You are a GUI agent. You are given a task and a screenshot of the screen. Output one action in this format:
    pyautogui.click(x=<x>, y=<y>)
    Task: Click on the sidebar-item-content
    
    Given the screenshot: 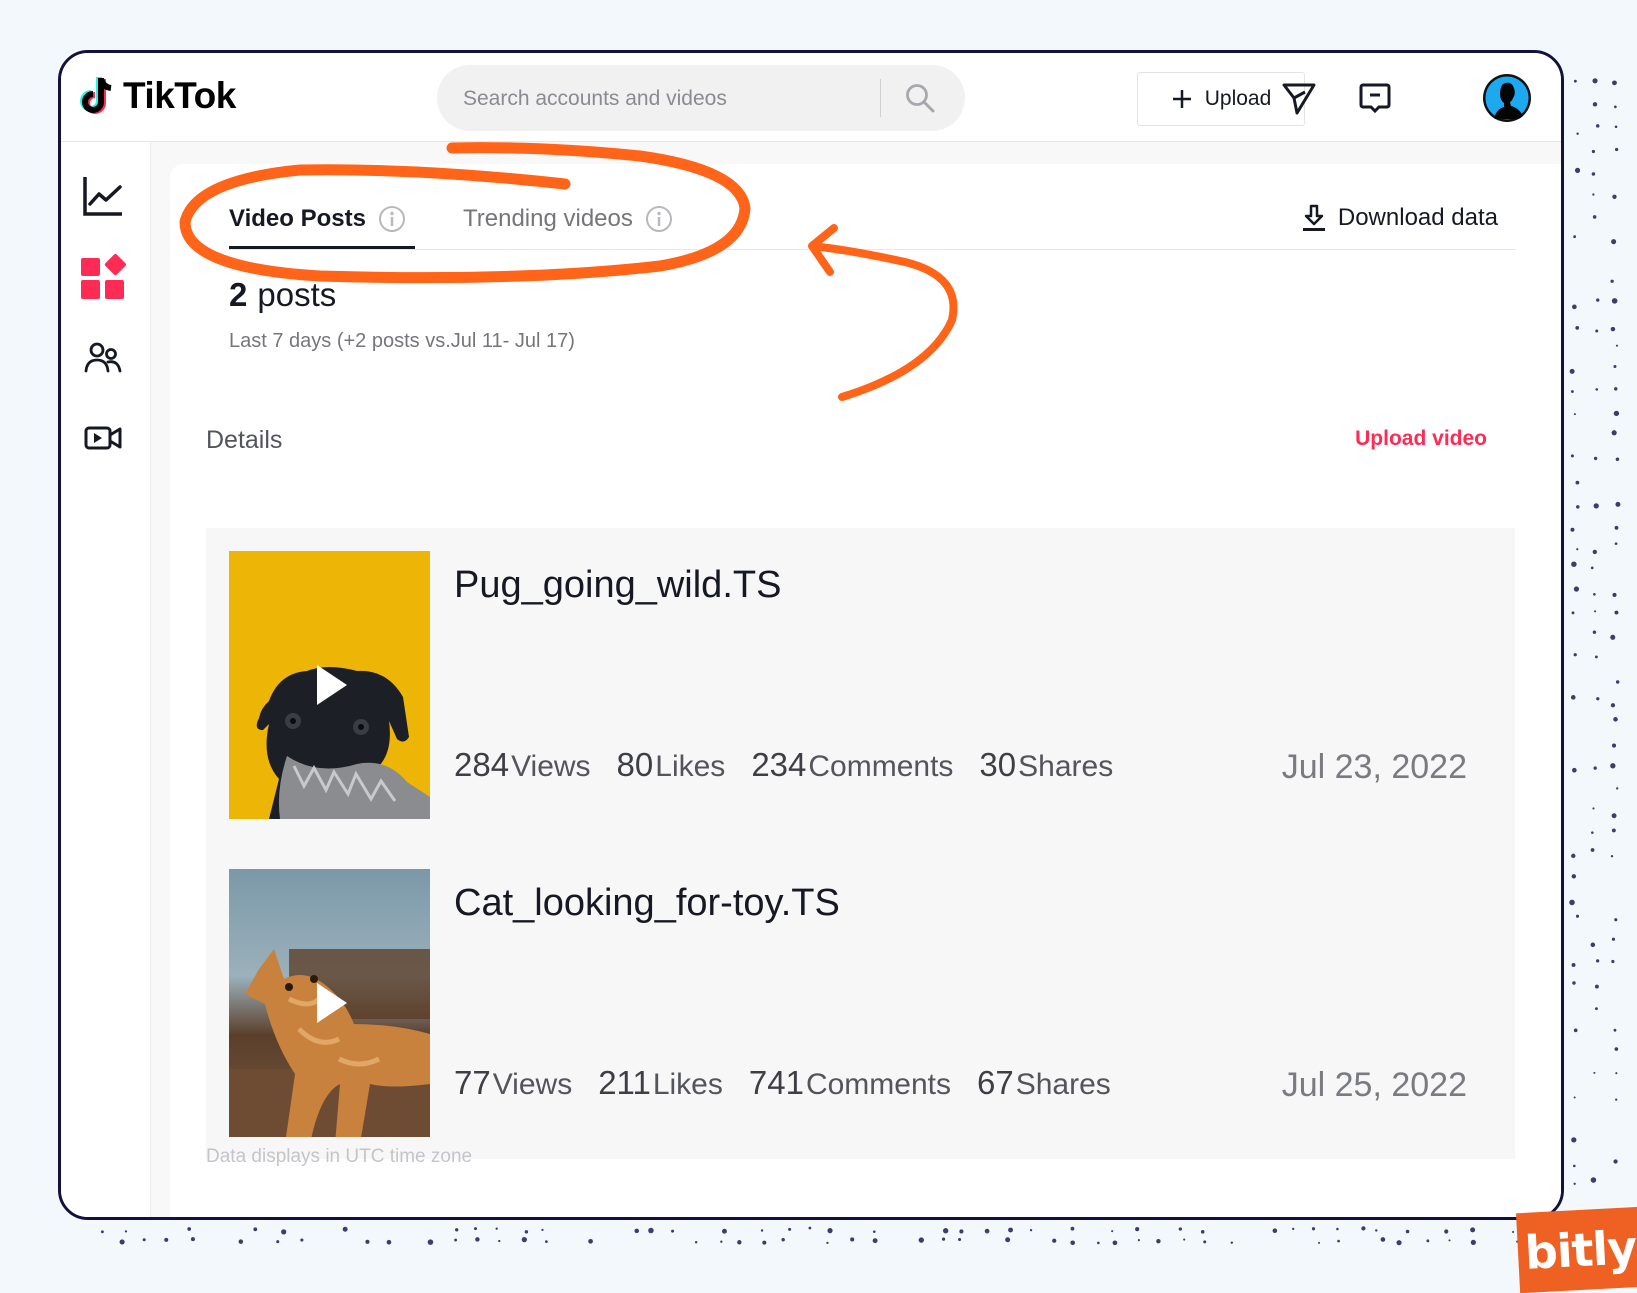 What is the action you would take?
    pyautogui.click(x=103, y=277)
    